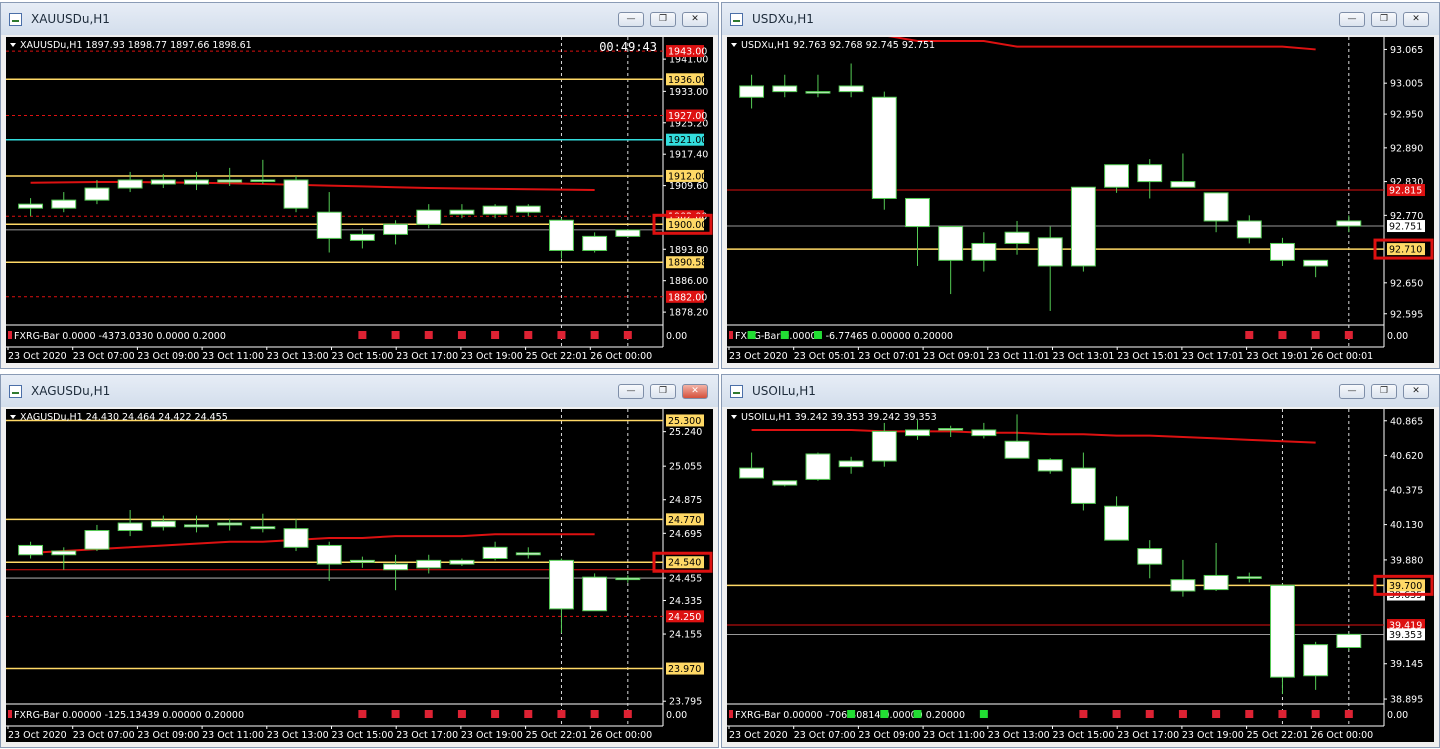 This screenshot has height=749, width=1440. Describe the element at coordinates (359, 391) in the screenshot. I see `window-titlebar: XAGUSDu,H1 — ❐ ✕` at that location.